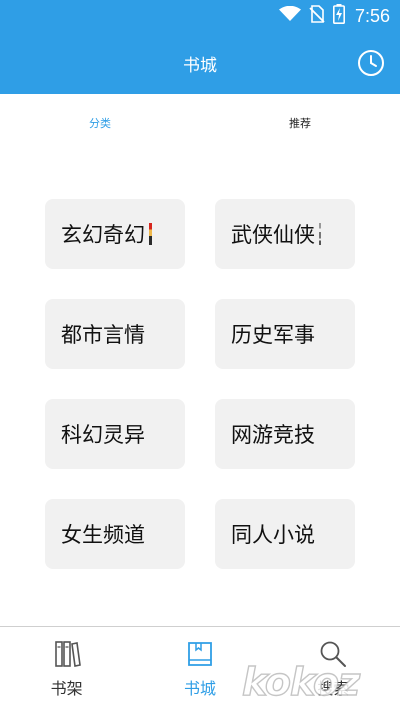  I want to click on category-label: 武侠仙侠, so click(273, 235).